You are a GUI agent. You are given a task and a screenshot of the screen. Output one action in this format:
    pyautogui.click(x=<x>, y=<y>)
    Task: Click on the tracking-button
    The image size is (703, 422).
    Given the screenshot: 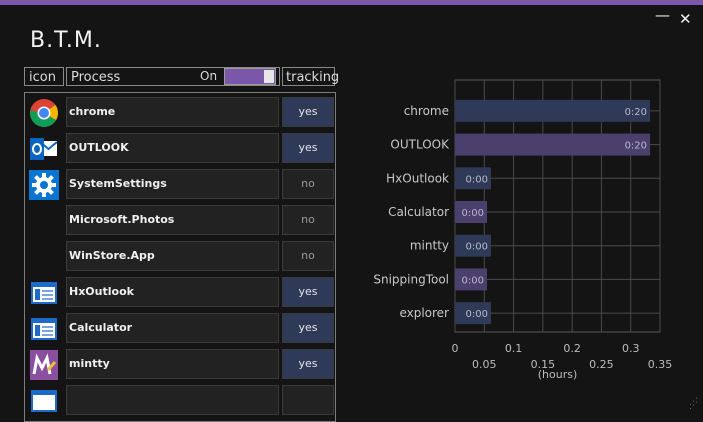 What is the action you would take?
    pyautogui.click(x=308, y=400)
    